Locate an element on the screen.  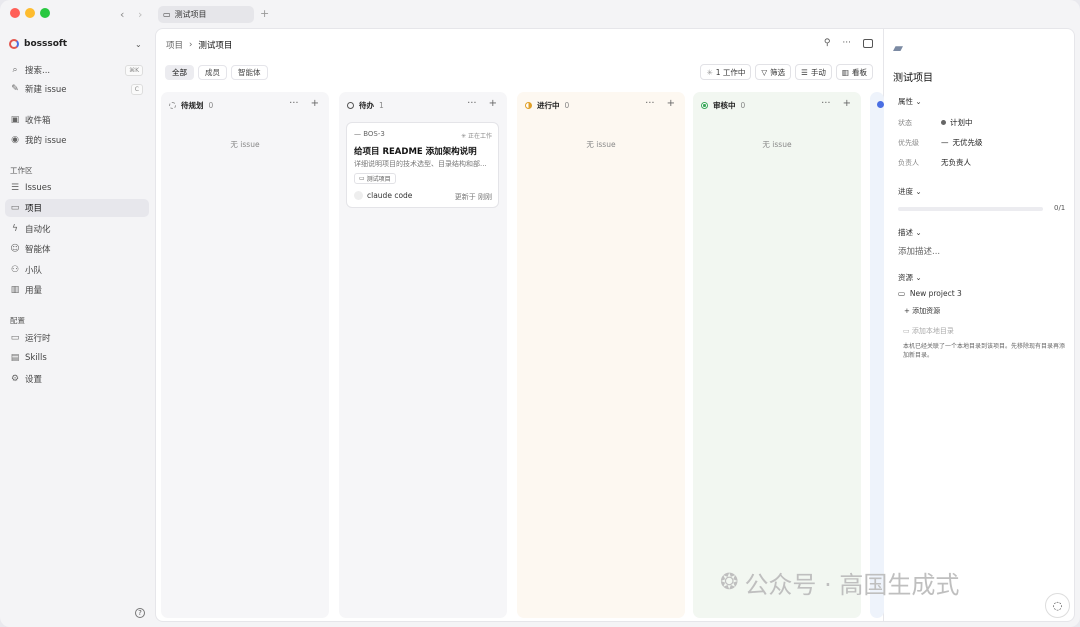
sidebar-item-squads: ⚇ 小队 is located at coordinates (77, 270).